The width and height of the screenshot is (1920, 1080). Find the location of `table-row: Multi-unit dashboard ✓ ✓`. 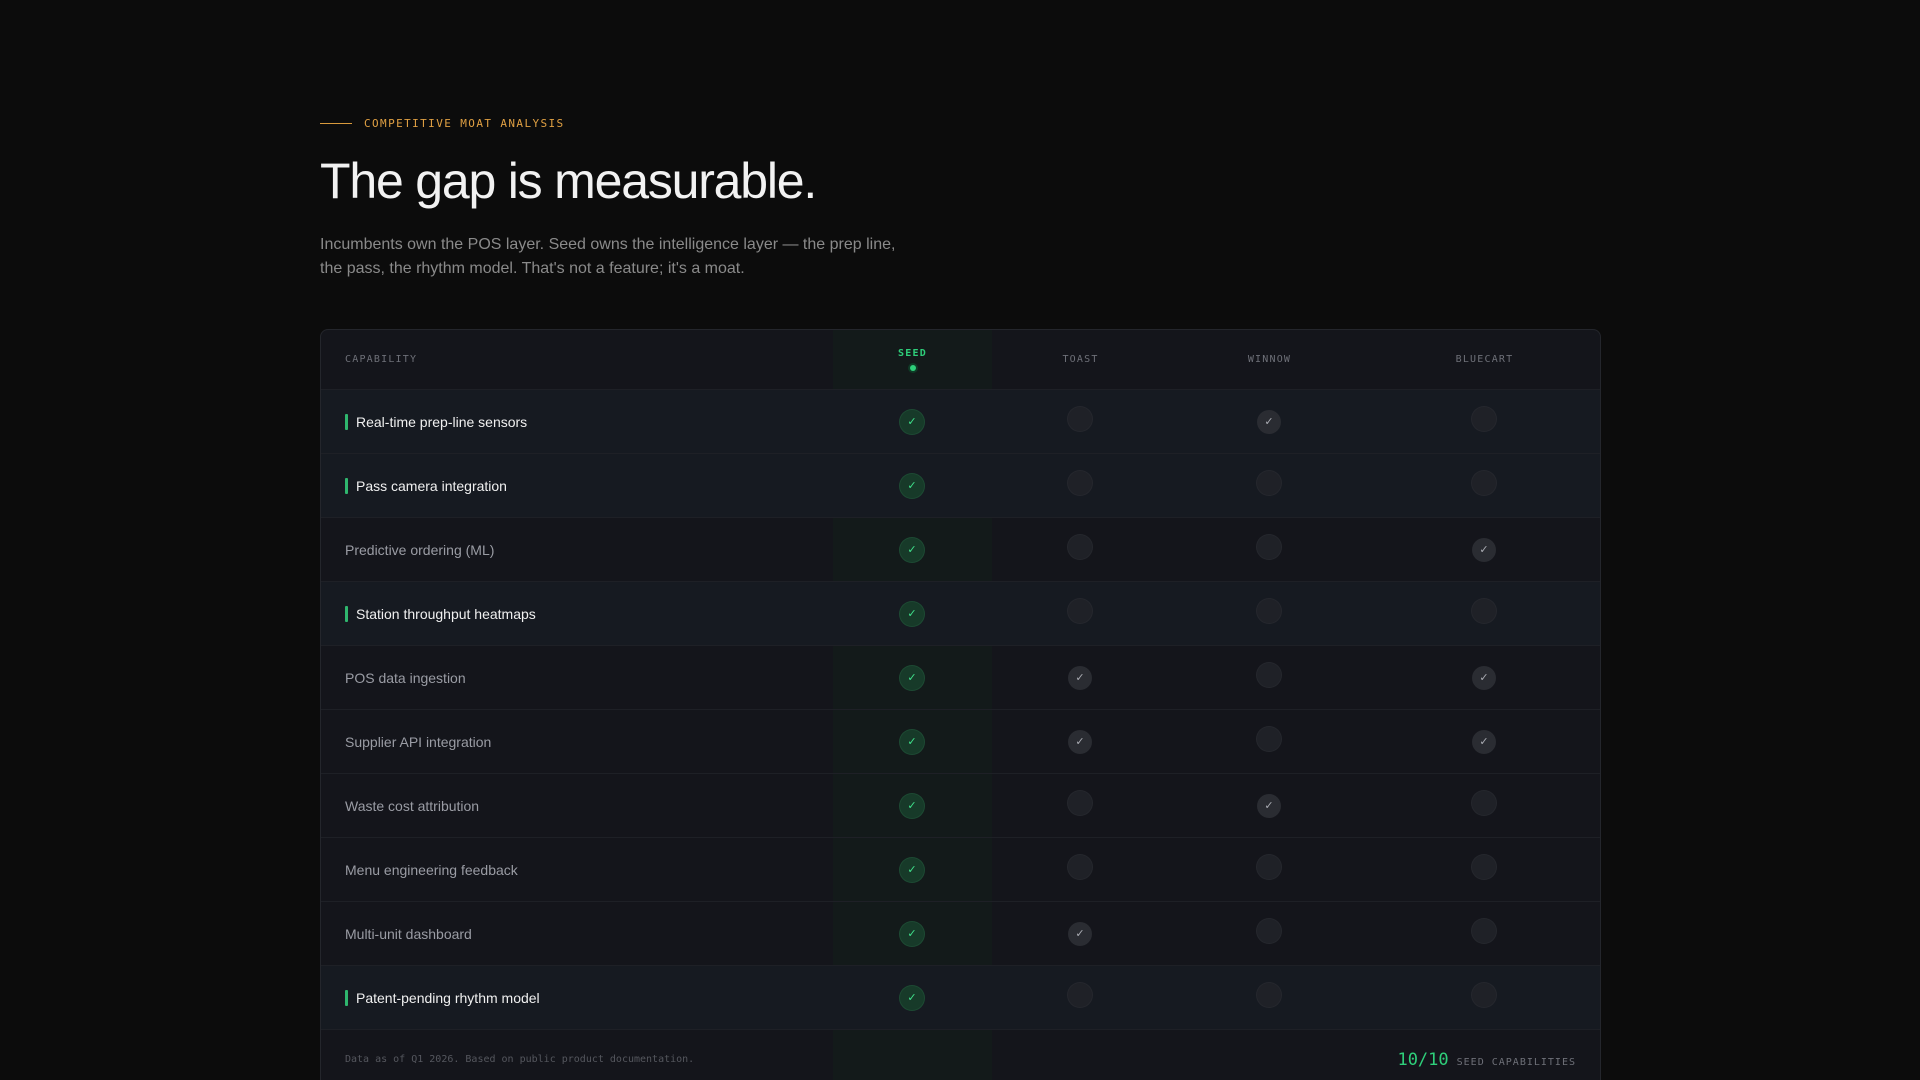

table-row: Multi-unit dashboard ✓ ✓ is located at coordinates (960, 934).